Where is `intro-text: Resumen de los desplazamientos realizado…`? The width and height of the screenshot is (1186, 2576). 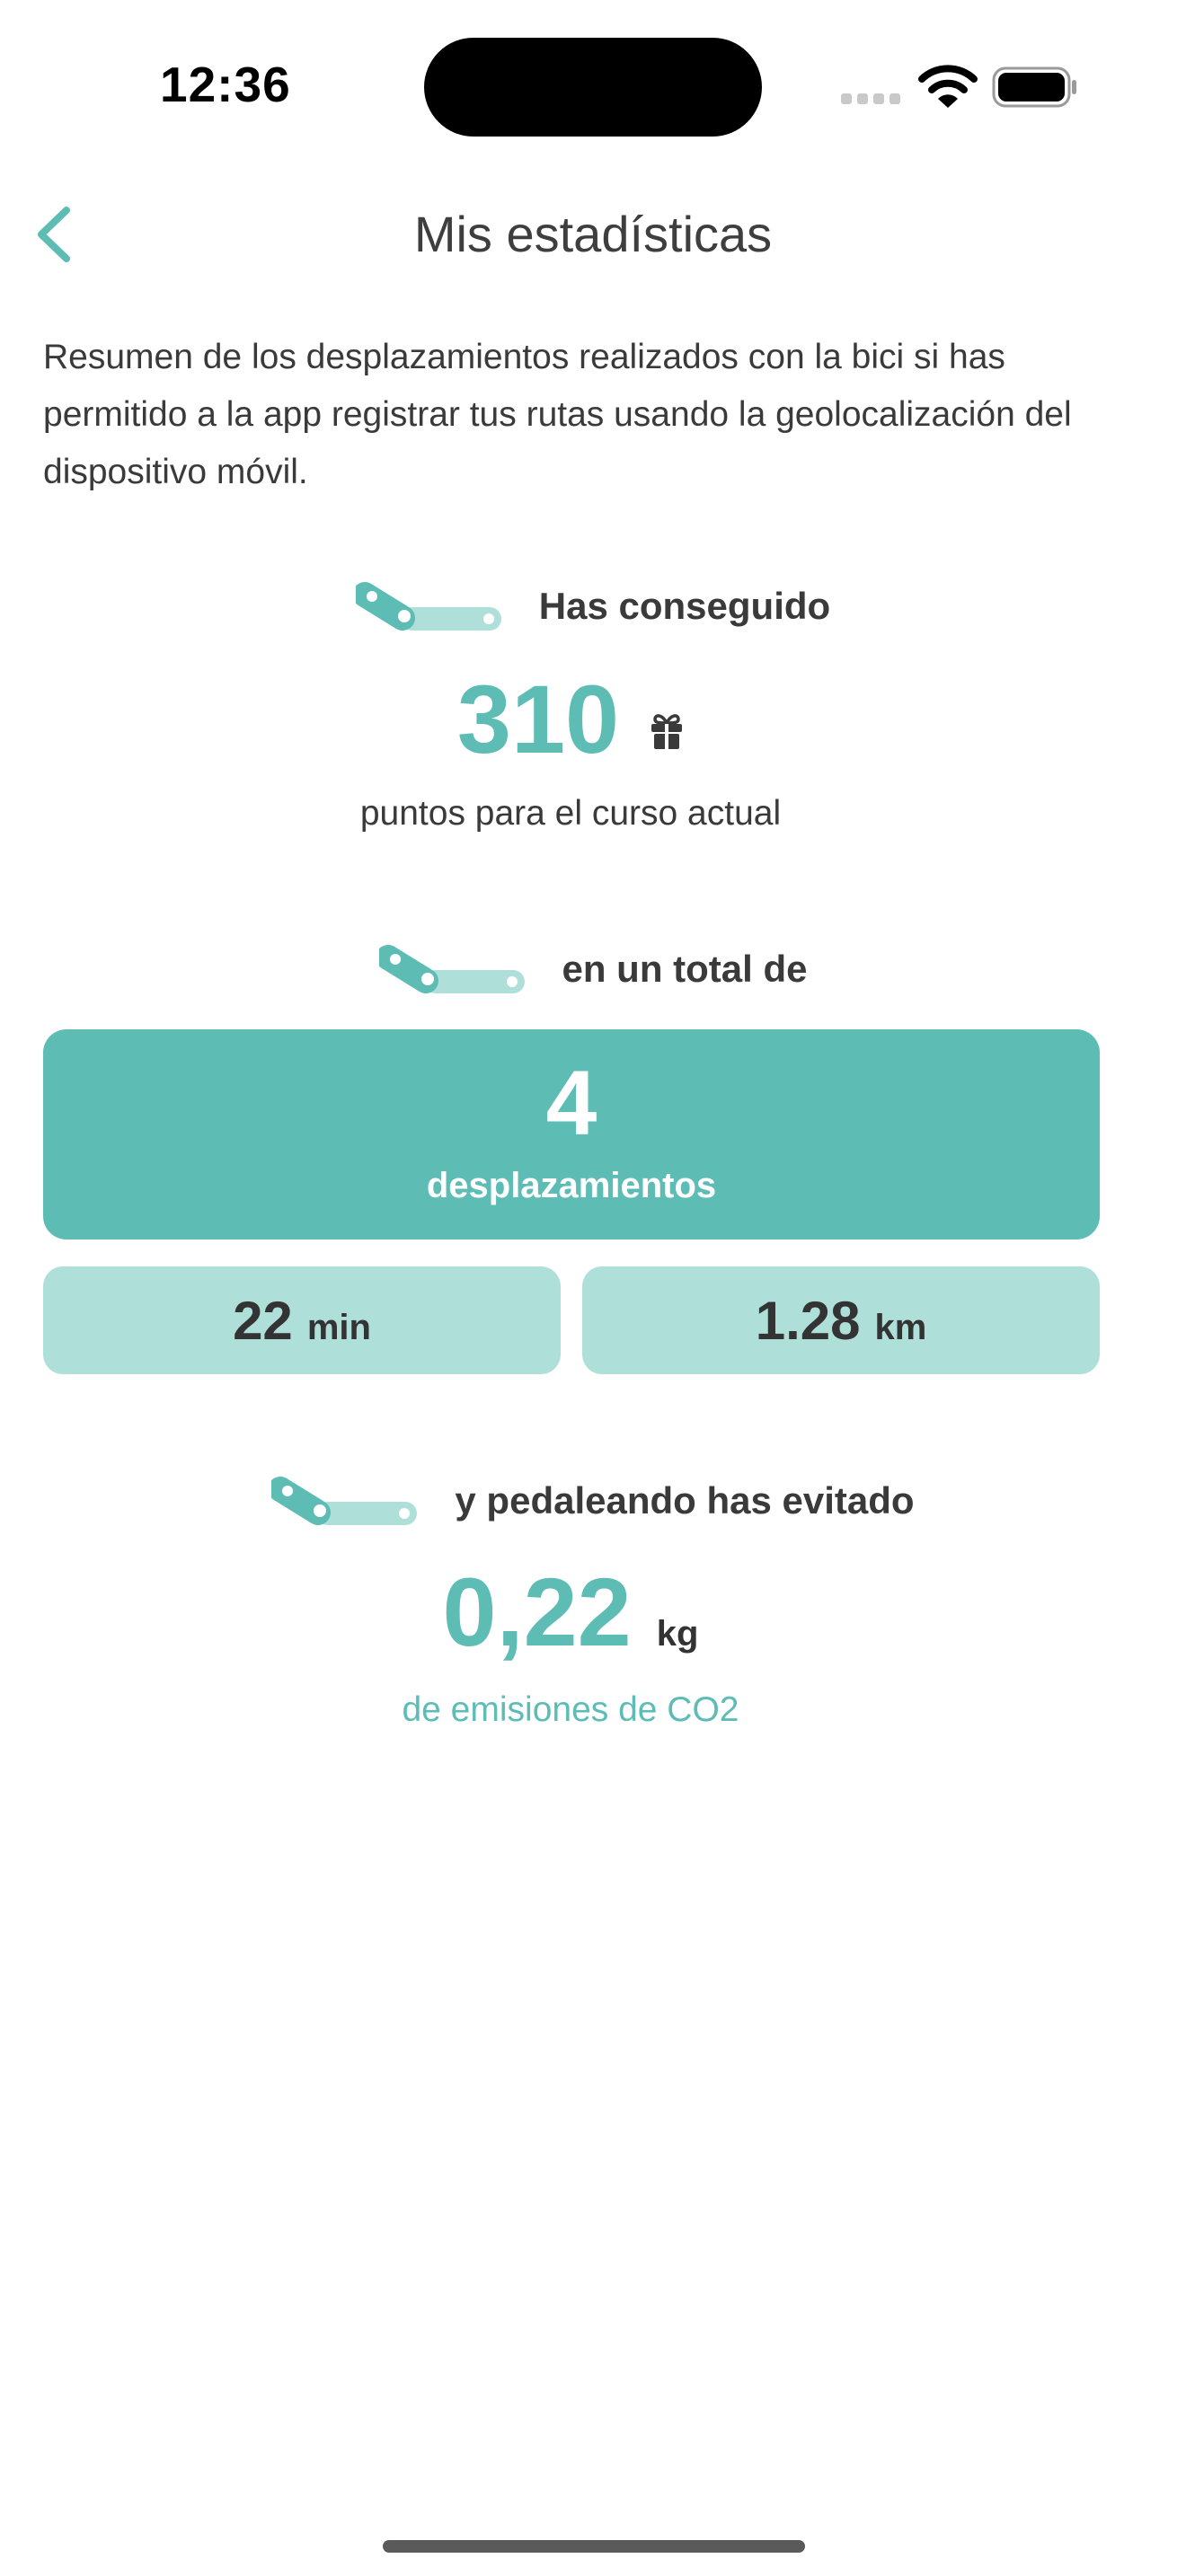 intro-text: Resumen de los desplazamientos realizado… is located at coordinates (557, 414).